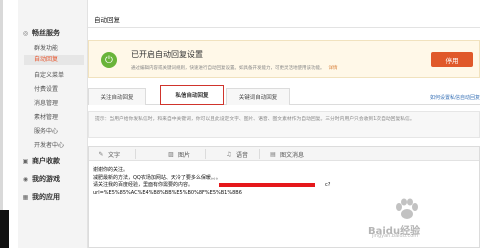  I want to click on page-title: 自动回复, so click(107, 20).